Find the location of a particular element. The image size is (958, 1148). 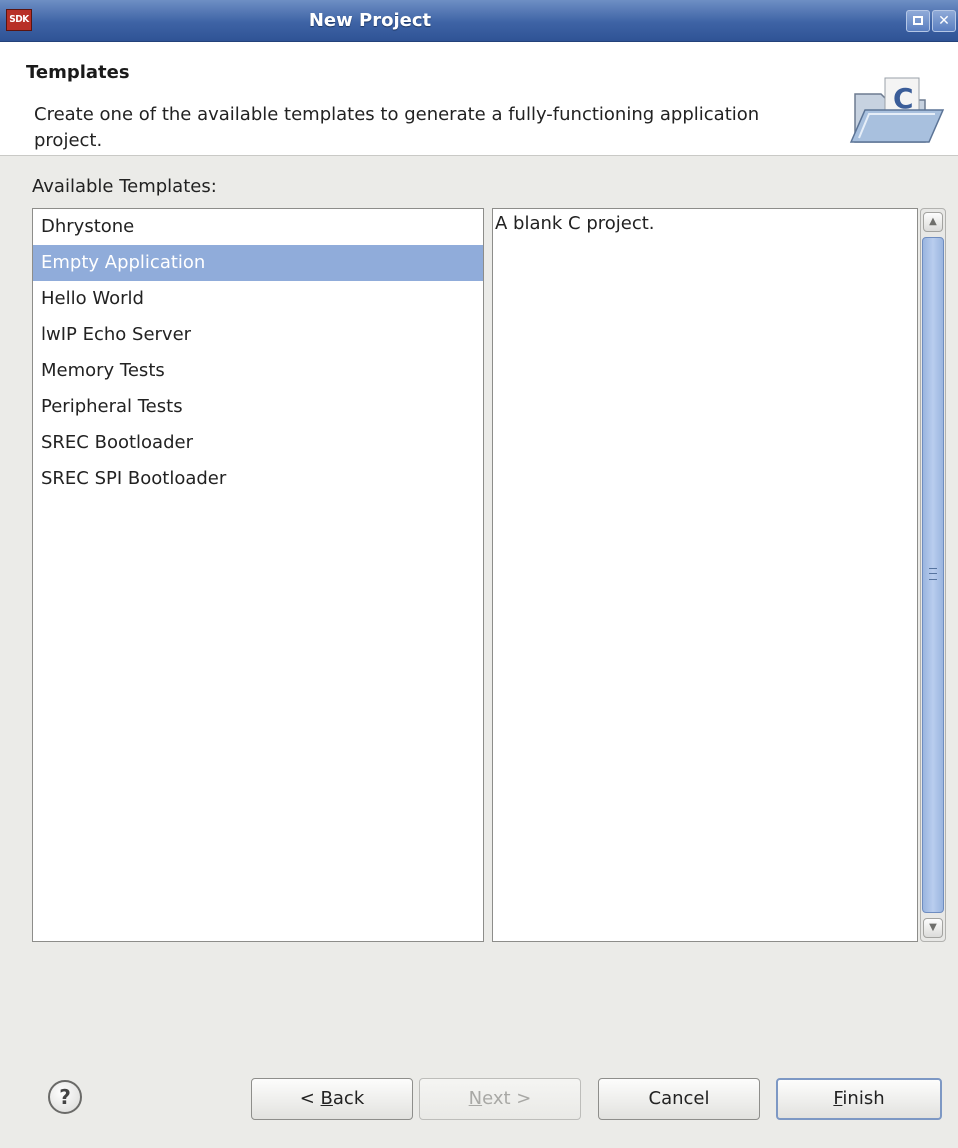

maximize-icon is located at coordinates (918, 20).